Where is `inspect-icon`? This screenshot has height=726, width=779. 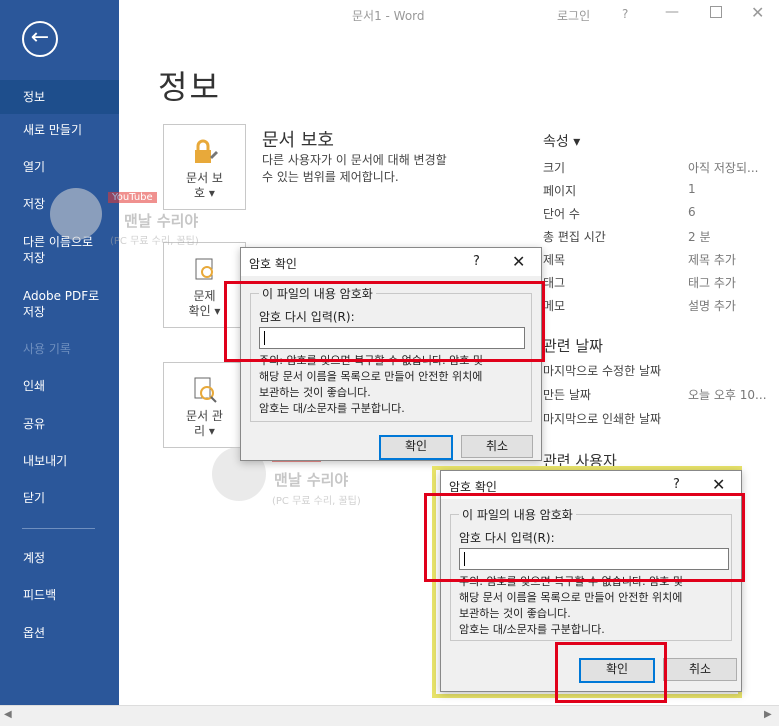 inspect-icon is located at coordinates (204, 269).